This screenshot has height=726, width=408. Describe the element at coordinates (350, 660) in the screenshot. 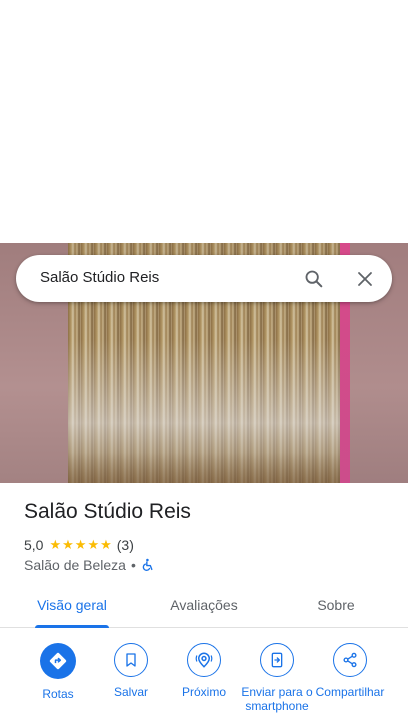

I see `share-icon` at that location.